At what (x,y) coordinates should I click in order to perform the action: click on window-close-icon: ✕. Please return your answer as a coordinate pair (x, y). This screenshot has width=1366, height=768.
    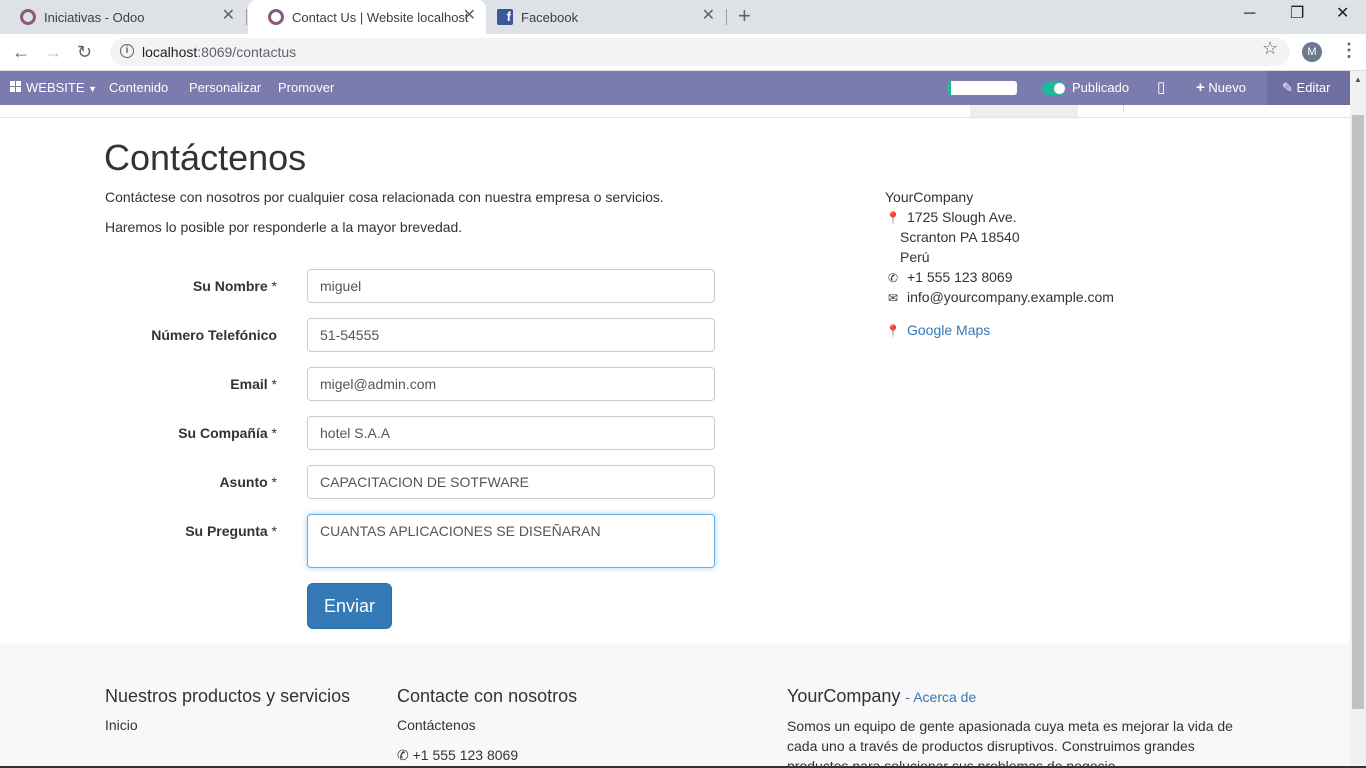
    Looking at the image, I should click on (1342, 14).